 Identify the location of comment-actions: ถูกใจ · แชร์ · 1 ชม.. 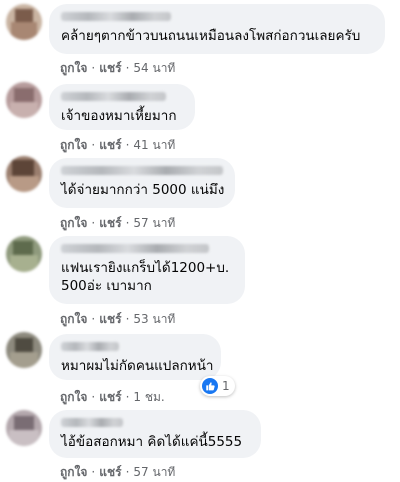
(112, 397).